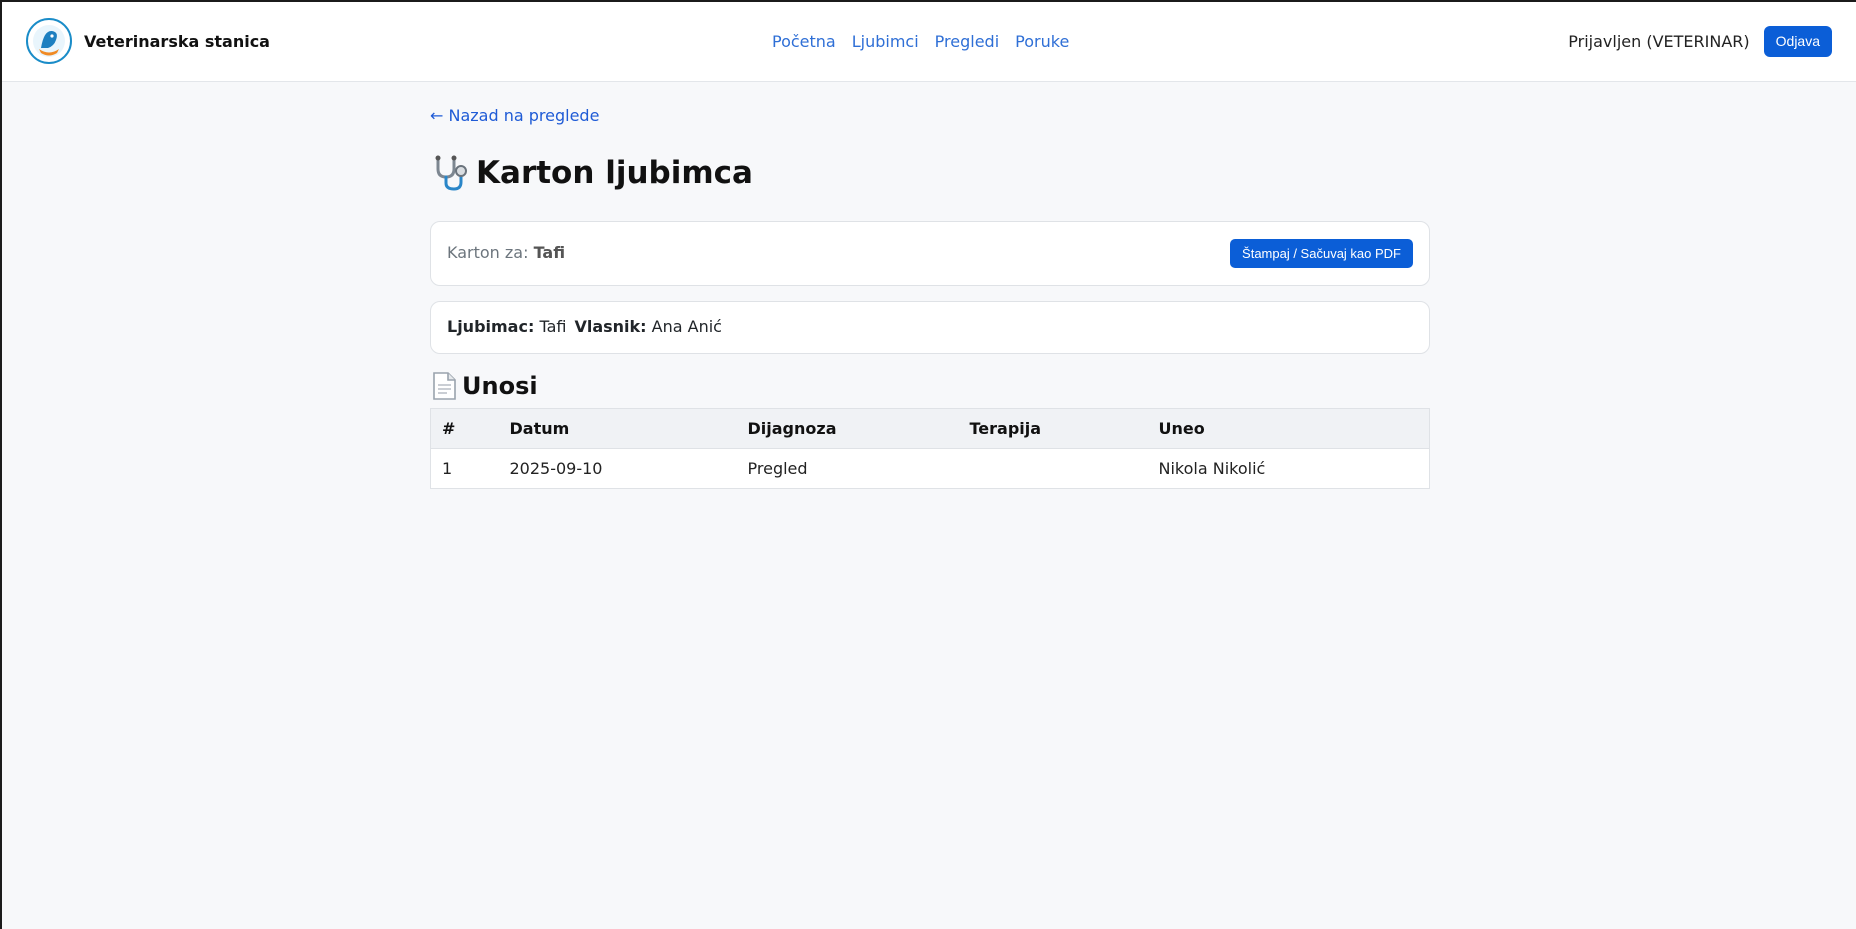 Image resolution: width=1856 pixels, height=929 pixels. What do you see at coordinates (847, 428) in the screenshot?
I see `column-header-diagnosis: Dijagnoza` at bounding box center [847, 428].